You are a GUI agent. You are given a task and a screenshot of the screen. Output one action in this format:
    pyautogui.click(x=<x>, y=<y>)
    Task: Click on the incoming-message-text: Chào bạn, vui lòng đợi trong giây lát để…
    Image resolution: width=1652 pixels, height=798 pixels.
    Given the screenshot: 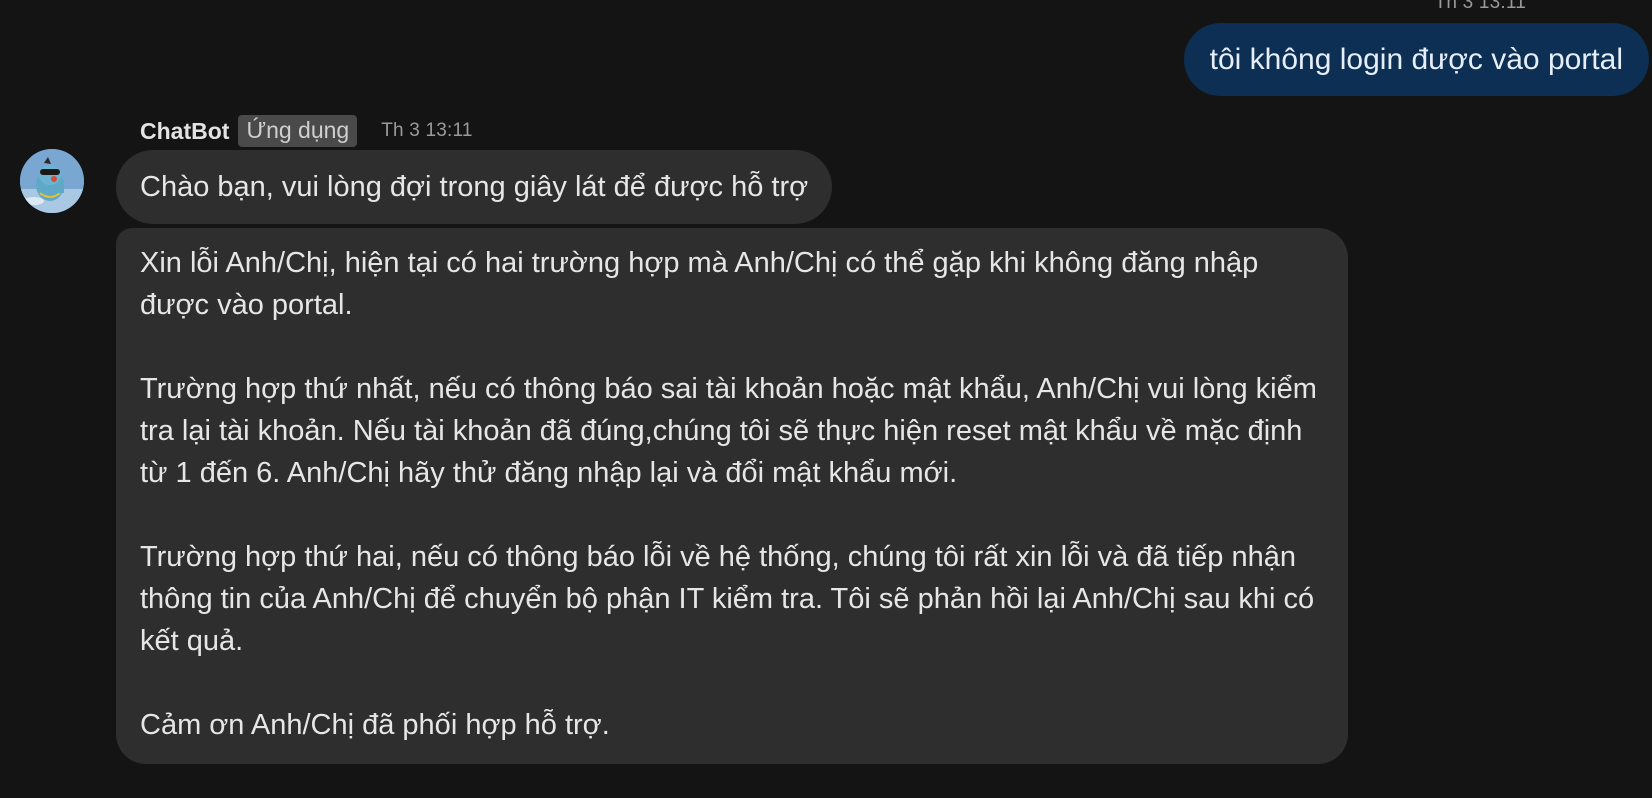 What is the action you would take?
    pyautogui.click(x=474, y=187)
    